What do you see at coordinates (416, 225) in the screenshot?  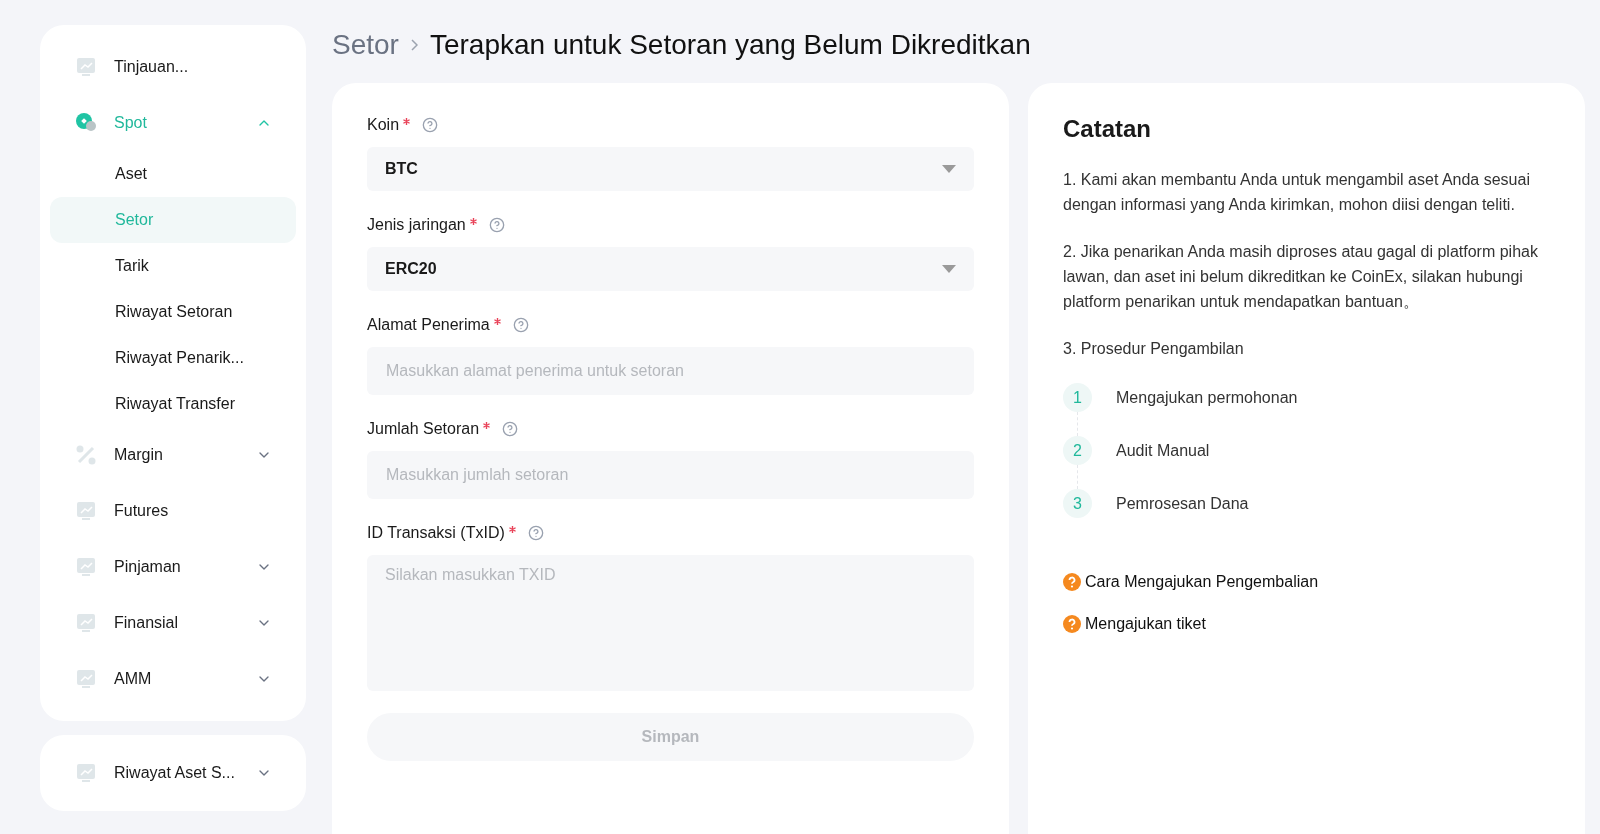 I see `field-label: Jenis jaringan` at bounding box center [416, 225].